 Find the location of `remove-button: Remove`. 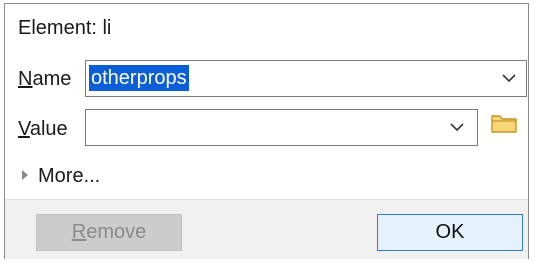

remove-button: Remove is located at coordinates (109, 232).